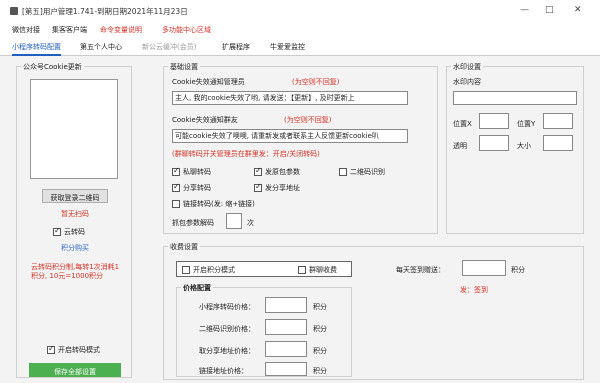 The image size is (600, 383). What do you see at coordinates (75, 271) in the screenshot?
I see `cloud-convert-note: 云转码积分制,每转1次消耗1积分, 10元=1000积分` at bounding box center [75, 271].